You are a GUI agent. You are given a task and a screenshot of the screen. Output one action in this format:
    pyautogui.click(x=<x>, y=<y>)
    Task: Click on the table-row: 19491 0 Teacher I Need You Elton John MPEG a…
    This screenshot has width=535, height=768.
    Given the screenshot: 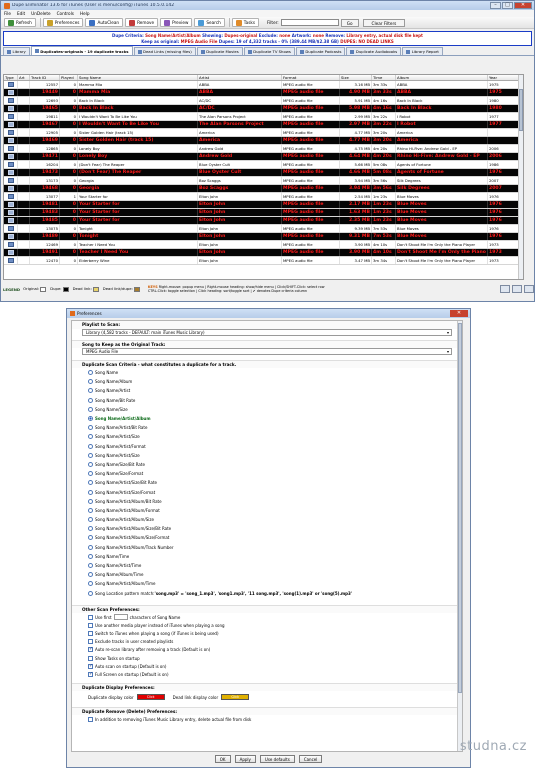 What is the action you would take?
    pyautogui.click(x=263, y=253)
    